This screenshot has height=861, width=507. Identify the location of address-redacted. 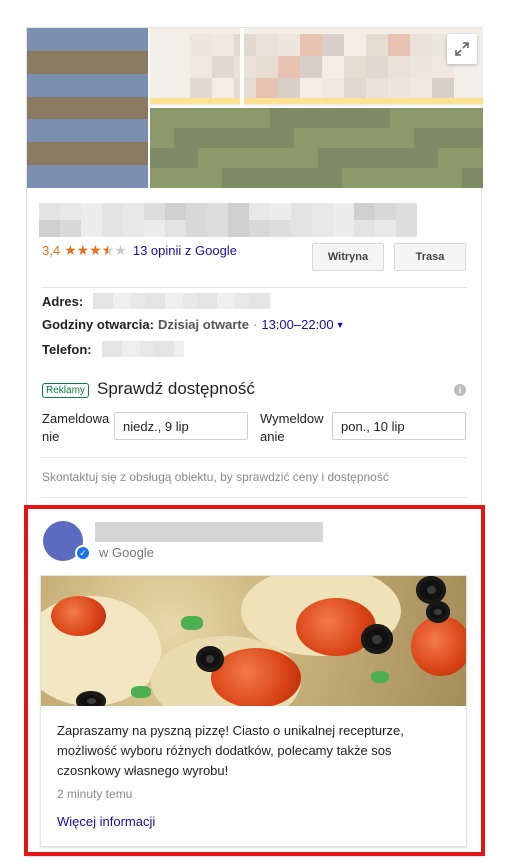
(182, 301).